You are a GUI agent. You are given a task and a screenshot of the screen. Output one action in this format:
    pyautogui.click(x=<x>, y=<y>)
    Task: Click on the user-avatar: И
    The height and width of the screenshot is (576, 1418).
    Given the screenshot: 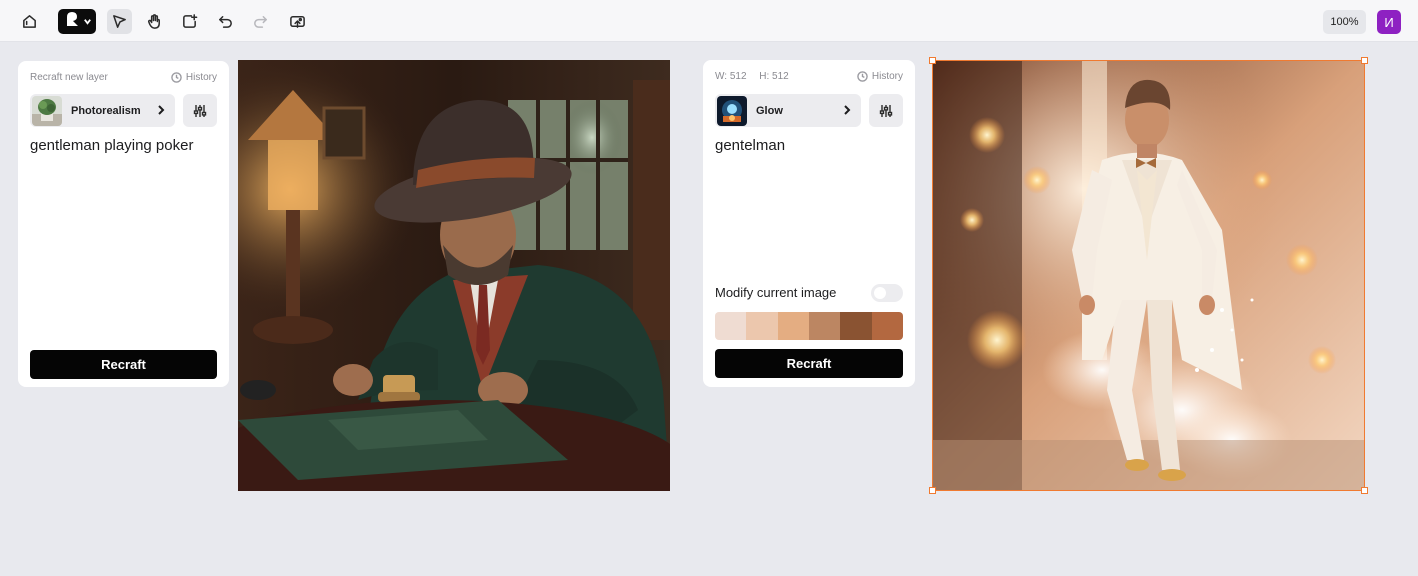 What is the action you would take?
    pyautogui.click(x=1389, y=22)
    